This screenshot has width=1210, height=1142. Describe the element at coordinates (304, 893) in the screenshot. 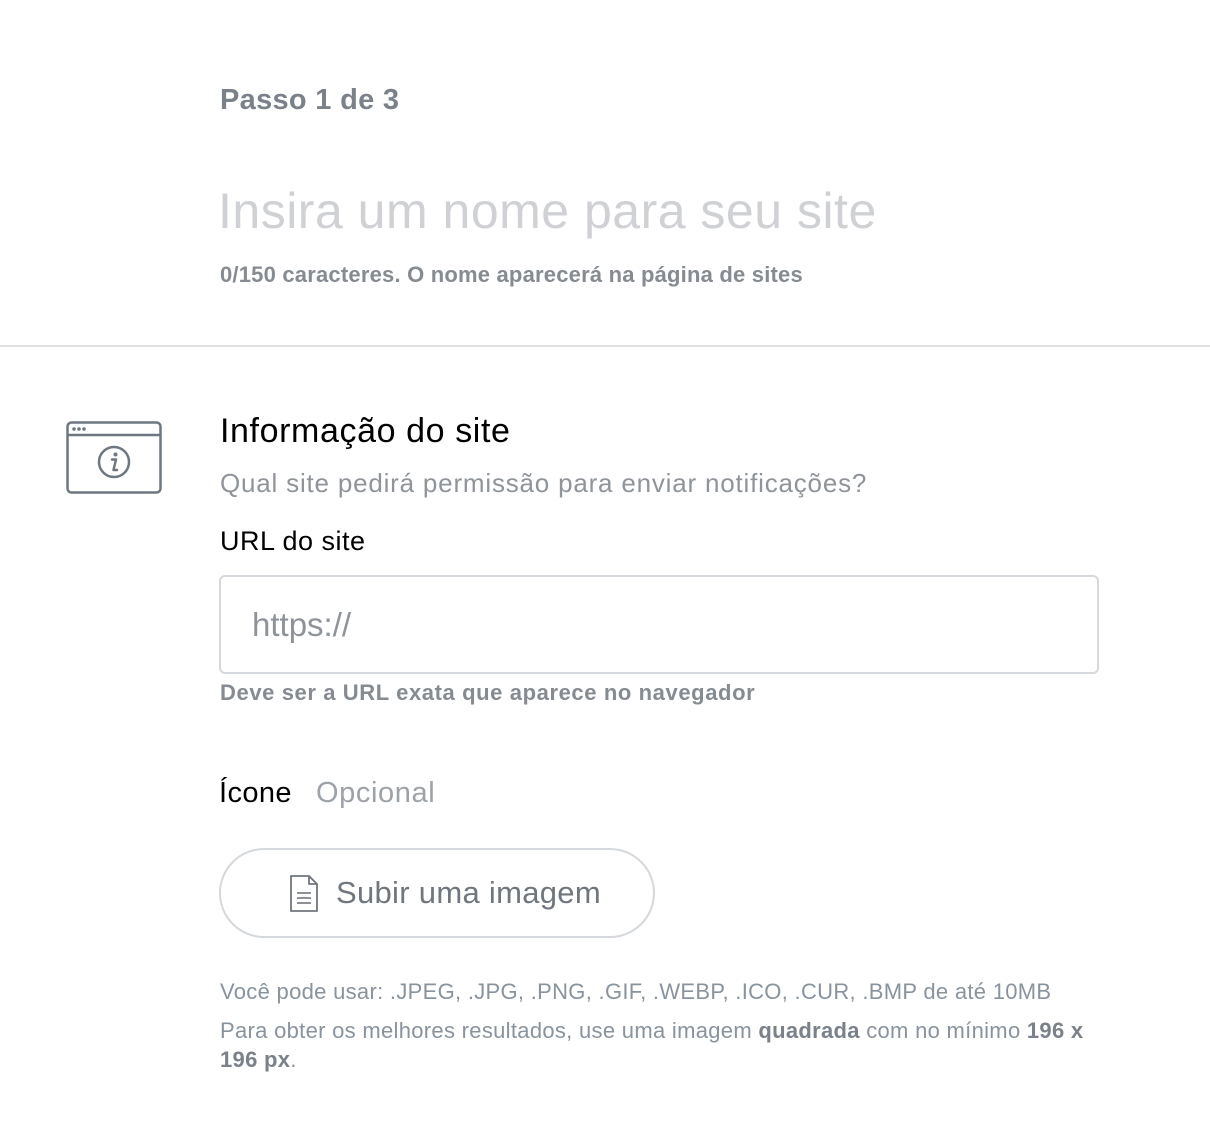

I see `document-icon` at that location.